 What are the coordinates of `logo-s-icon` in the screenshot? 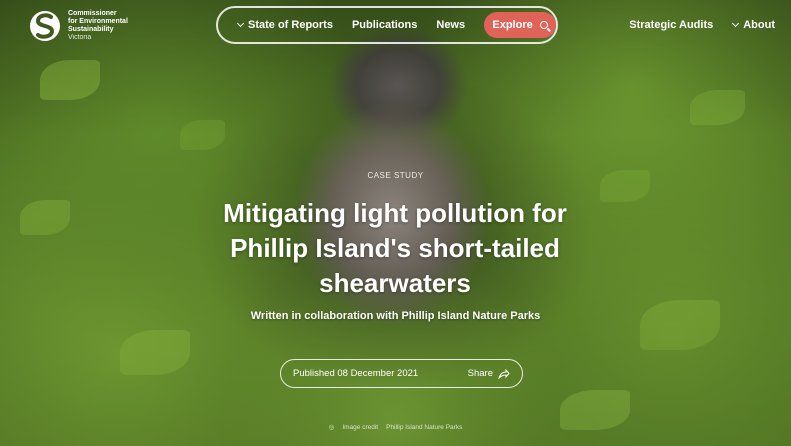 It's located at (45, 26).